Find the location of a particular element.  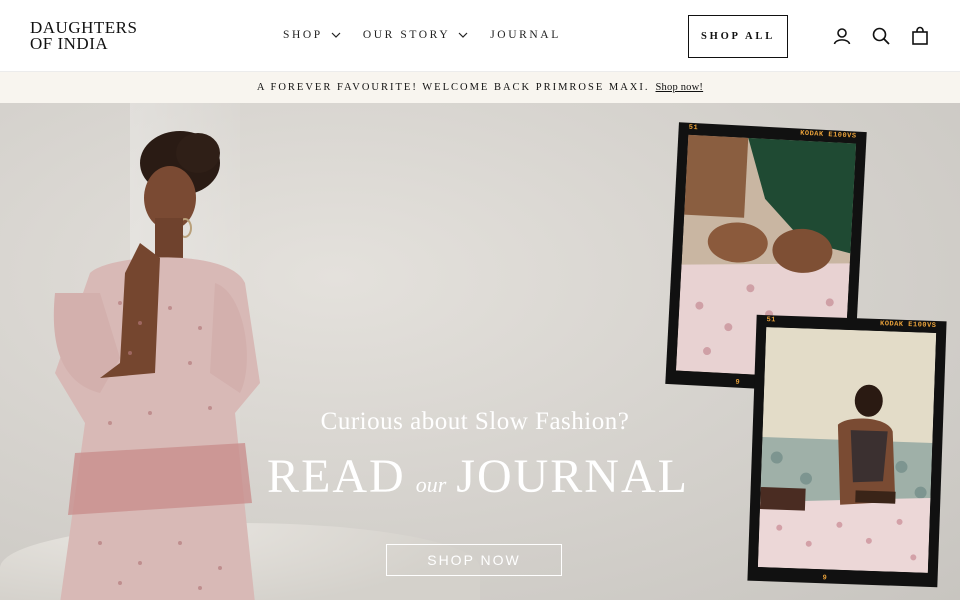

hero-subtitle: Curious about Slow Fashion? is located at coordinates (475, 421).